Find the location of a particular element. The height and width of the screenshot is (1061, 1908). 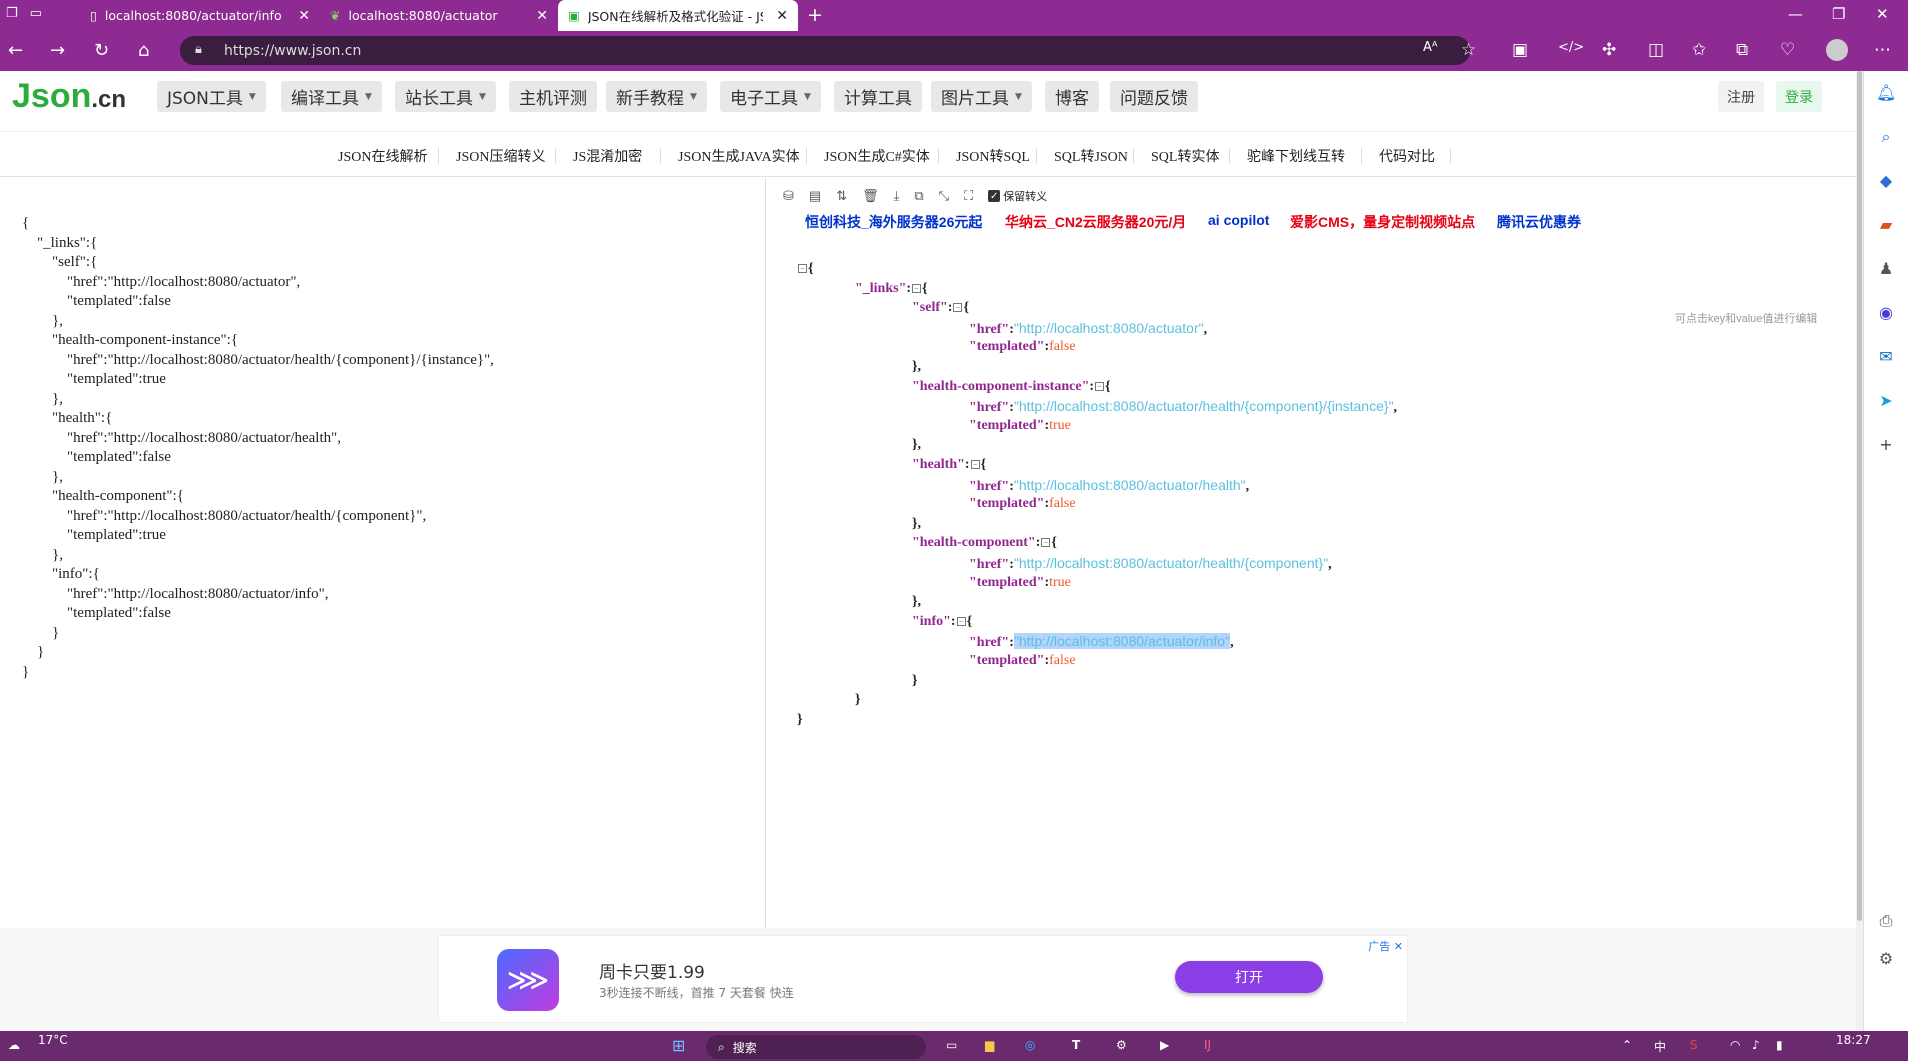

menu-json-tools: JSON工具 ▼ is located at coordinates (211, 96).